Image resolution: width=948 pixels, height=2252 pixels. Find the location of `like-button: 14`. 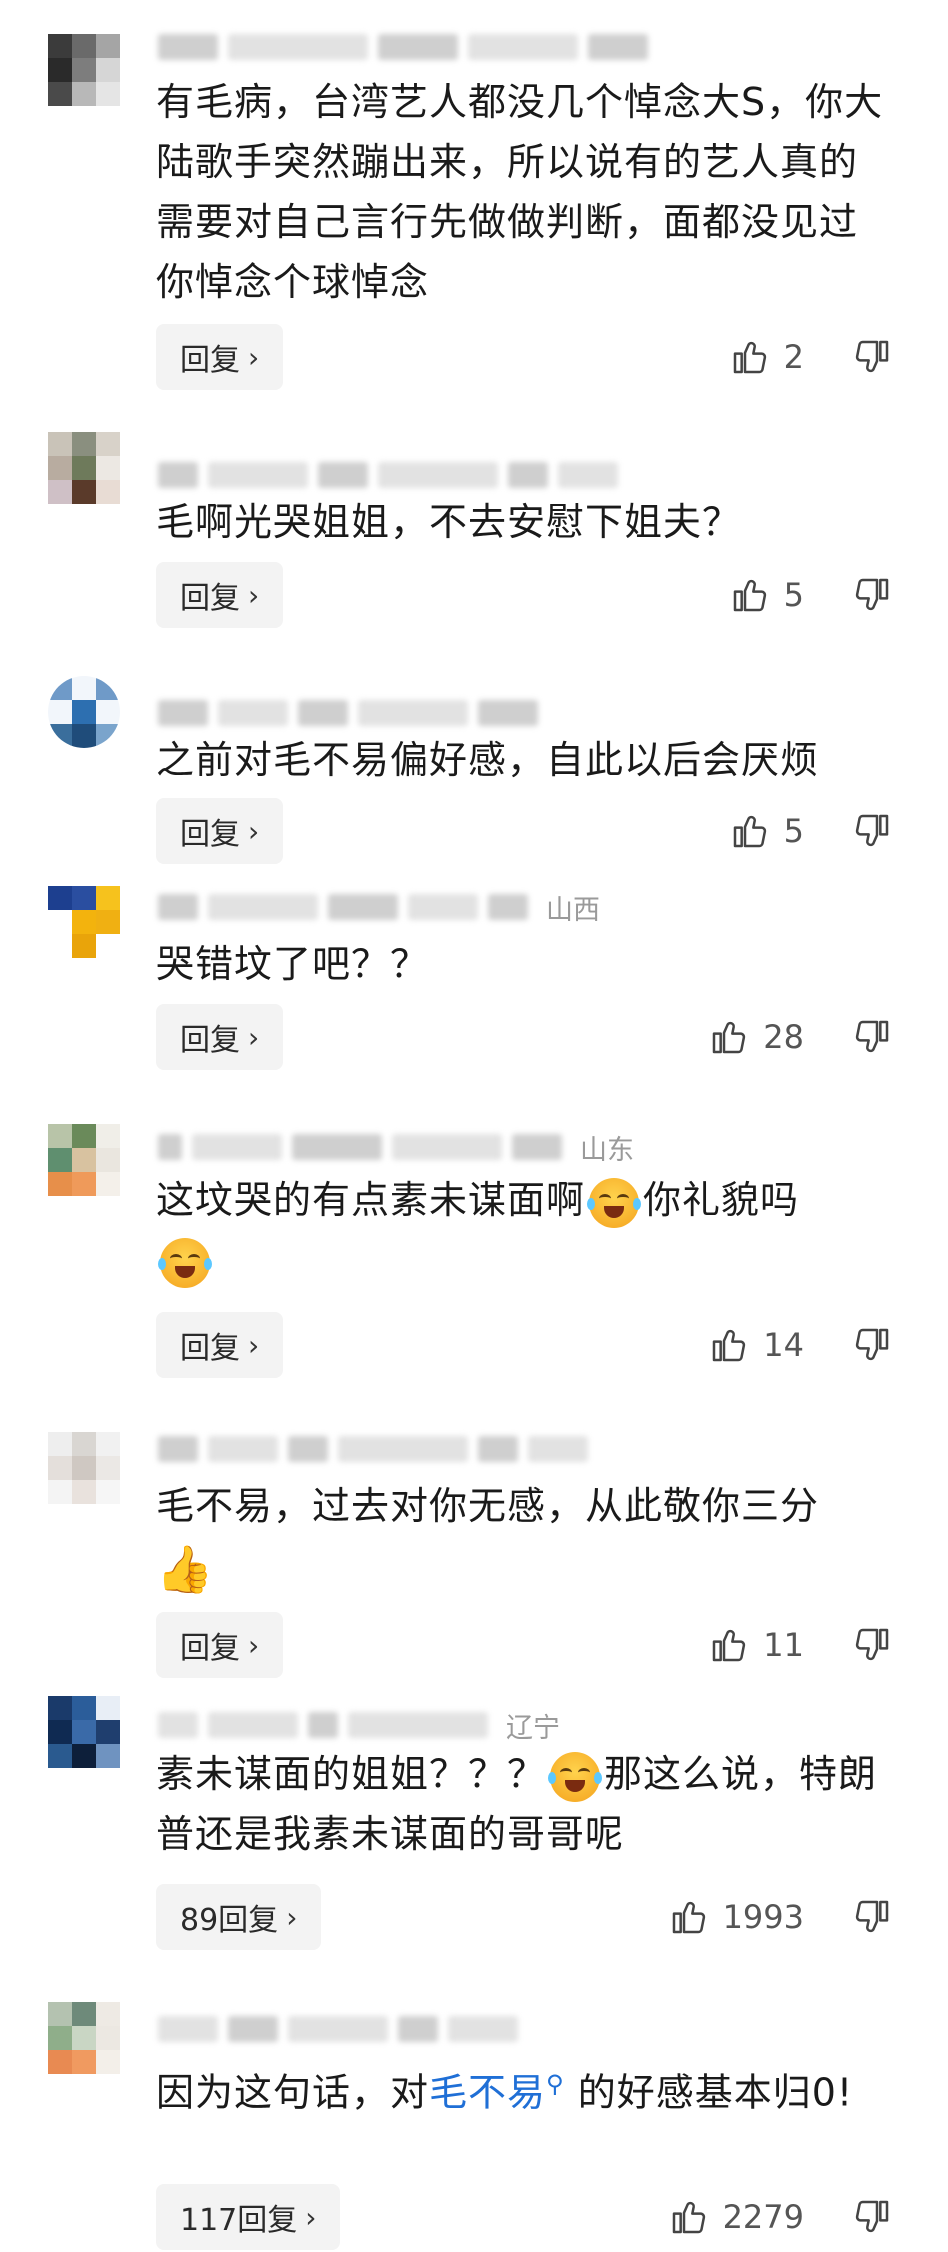

like-button: 14 is located at coordinates (756, 1345).